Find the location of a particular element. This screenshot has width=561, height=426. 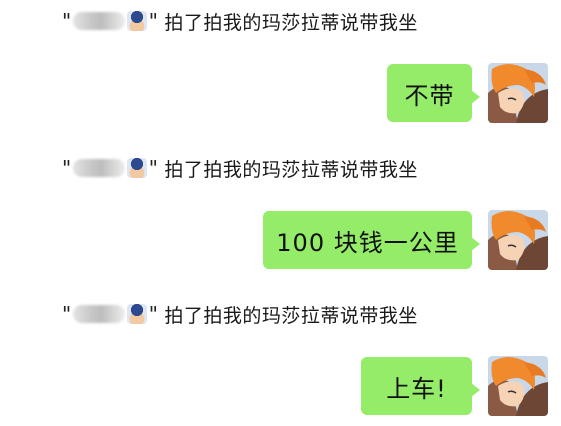

message-bubble: 不带 is located at coordinates (433, 93).